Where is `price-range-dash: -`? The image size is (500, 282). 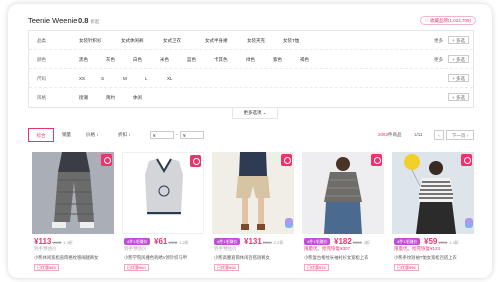
price-range-dash: - is located at coordinates (177, 134).